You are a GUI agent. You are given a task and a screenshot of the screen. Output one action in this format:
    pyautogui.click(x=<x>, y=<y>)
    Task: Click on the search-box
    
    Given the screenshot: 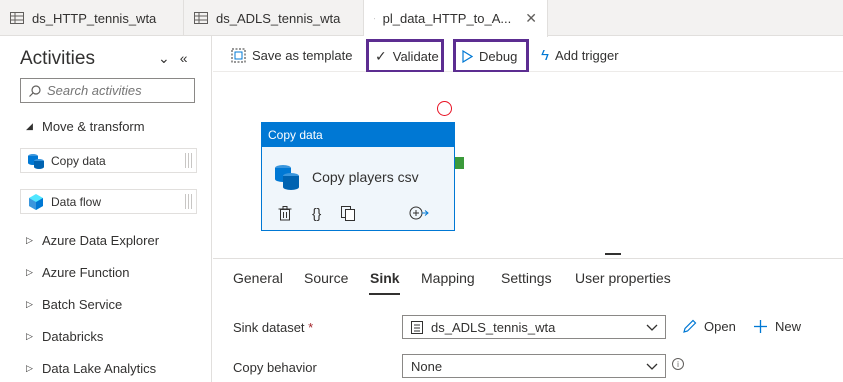 What is the action you would take?
    pyautogui.click(x=107, y=90)
    